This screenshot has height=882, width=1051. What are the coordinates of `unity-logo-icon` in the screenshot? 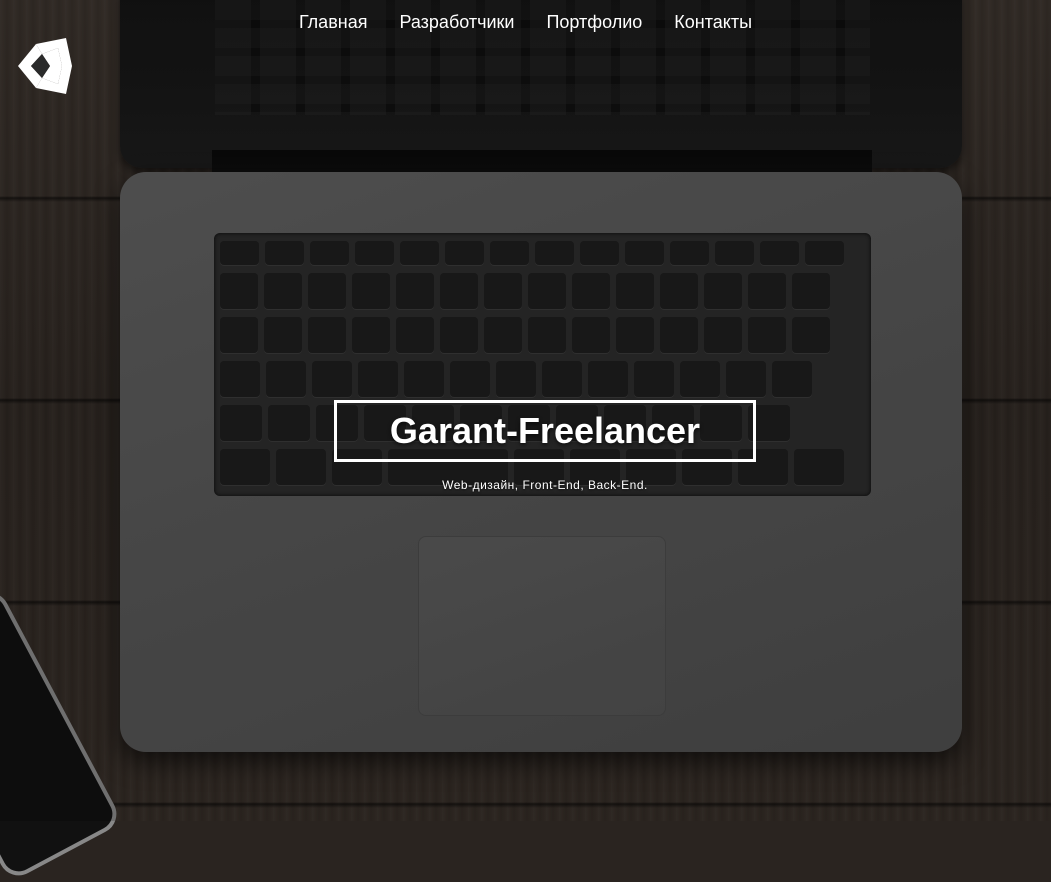 It's located at (45, 66).